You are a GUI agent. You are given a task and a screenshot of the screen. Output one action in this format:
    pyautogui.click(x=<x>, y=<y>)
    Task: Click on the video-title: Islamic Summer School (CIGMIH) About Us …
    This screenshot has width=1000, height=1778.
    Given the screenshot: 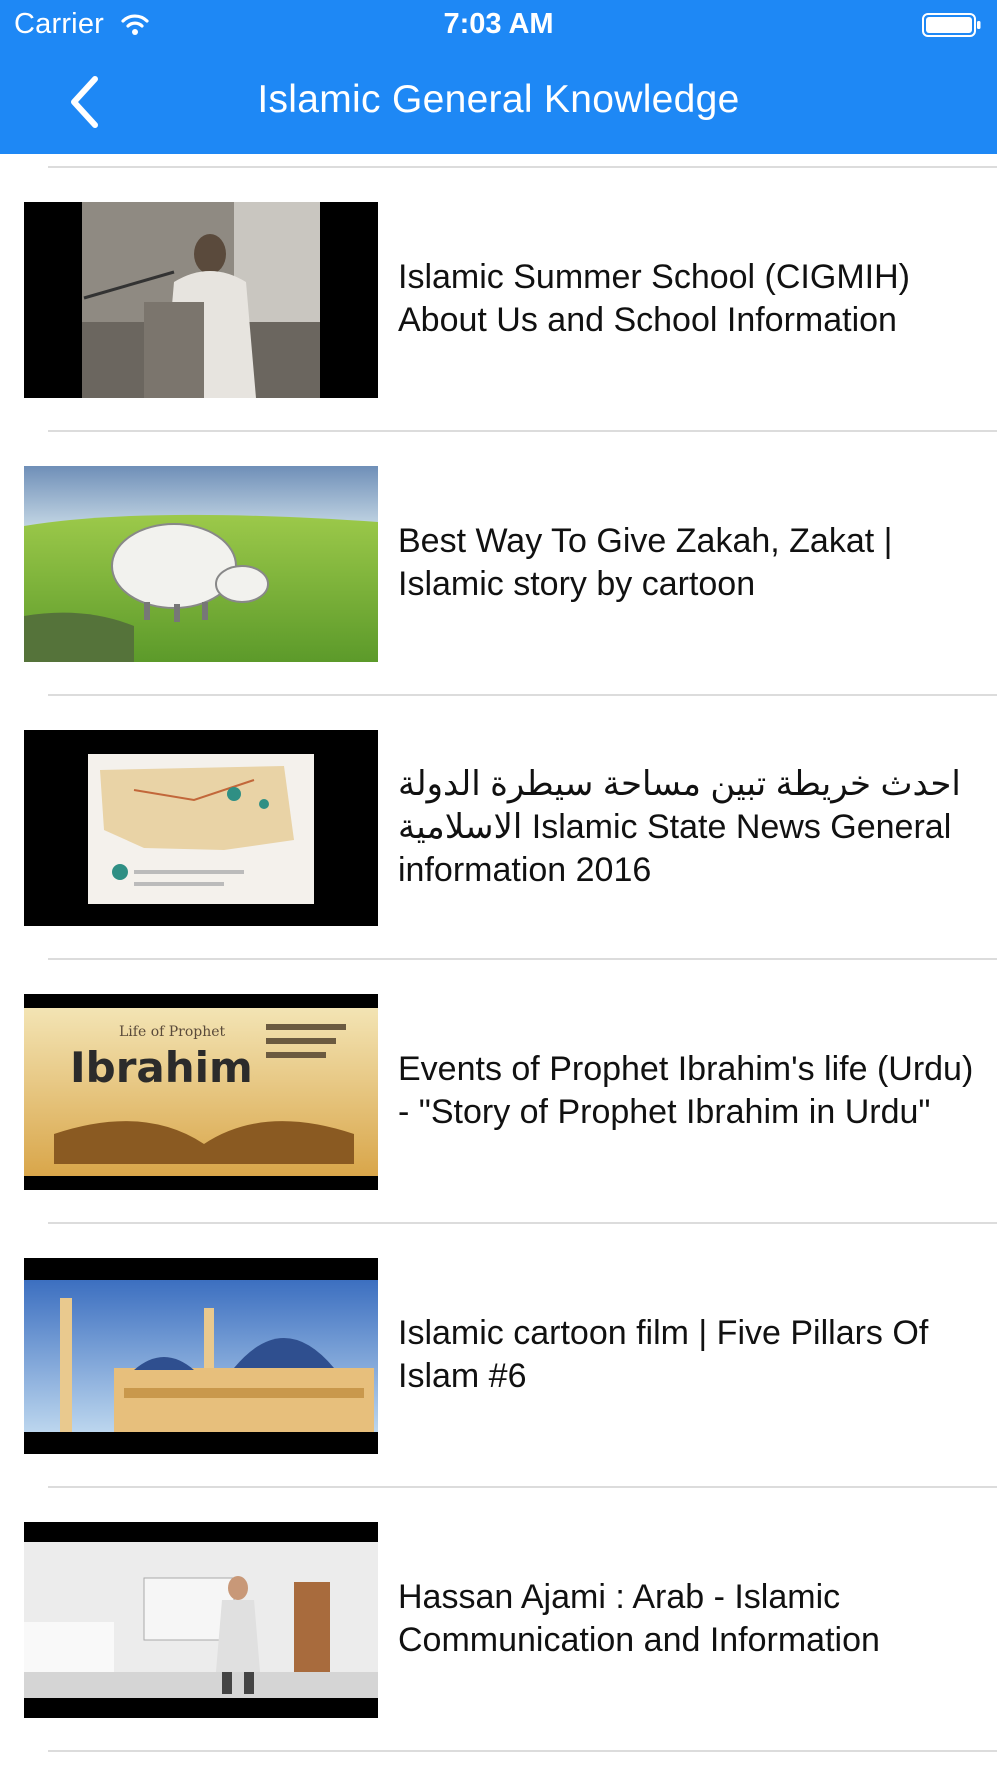 What is the action you would take?
    pyautogui.click(x=690, y=299)
    